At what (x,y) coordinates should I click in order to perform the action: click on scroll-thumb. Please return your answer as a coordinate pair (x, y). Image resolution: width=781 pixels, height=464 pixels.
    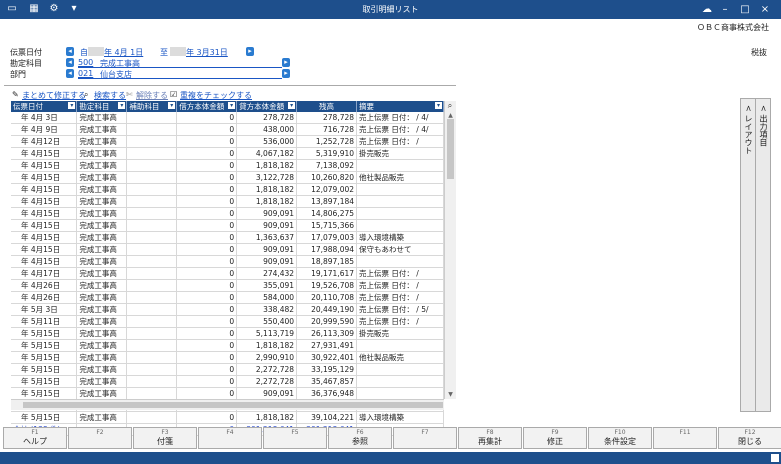
    Looking at the image, I should click on (450, 149).